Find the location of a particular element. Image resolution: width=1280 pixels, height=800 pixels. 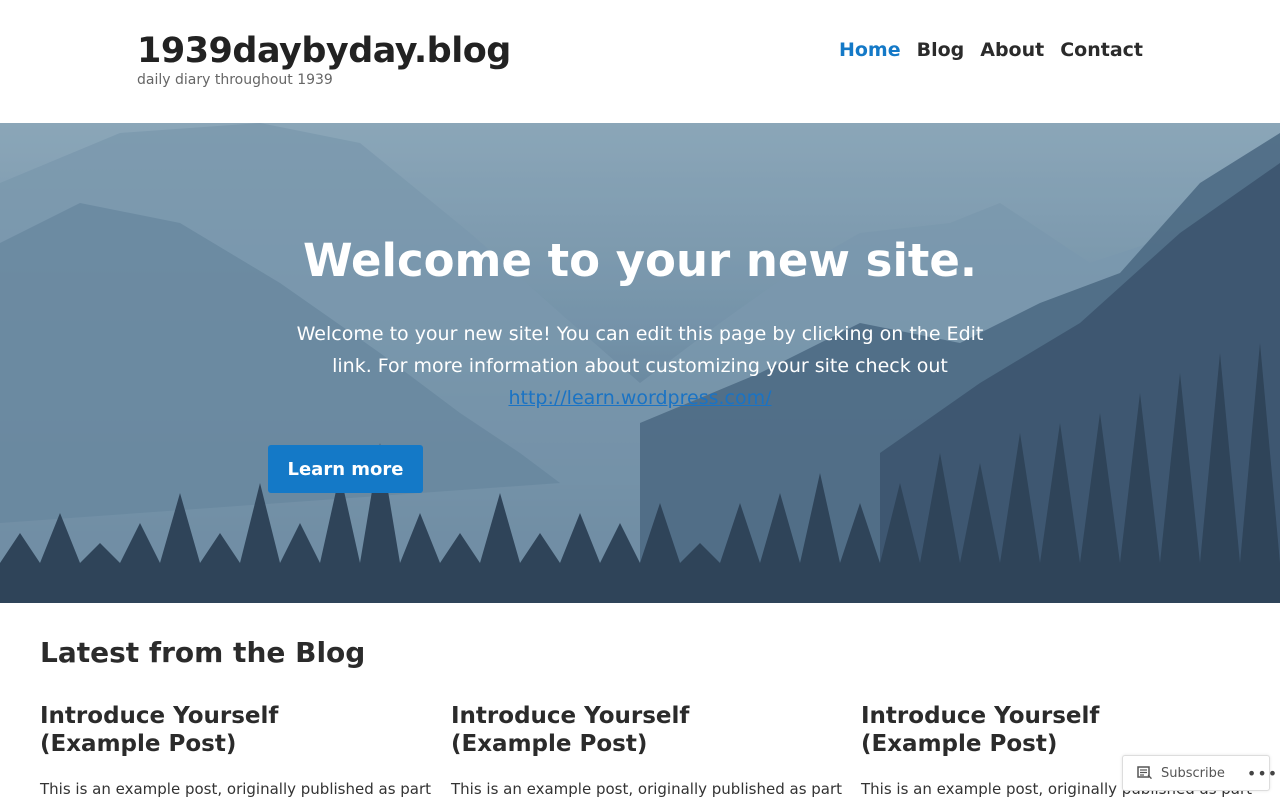

main-nav: Home Blog About Contact is located at coordinates (991, 50).